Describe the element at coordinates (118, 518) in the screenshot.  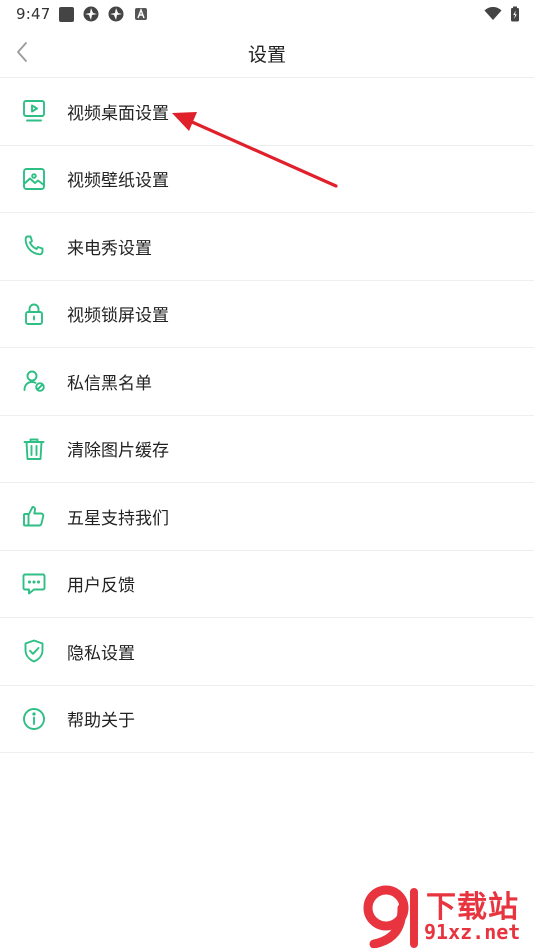
I see `settings-item-label: 五星支持我们` at that location.